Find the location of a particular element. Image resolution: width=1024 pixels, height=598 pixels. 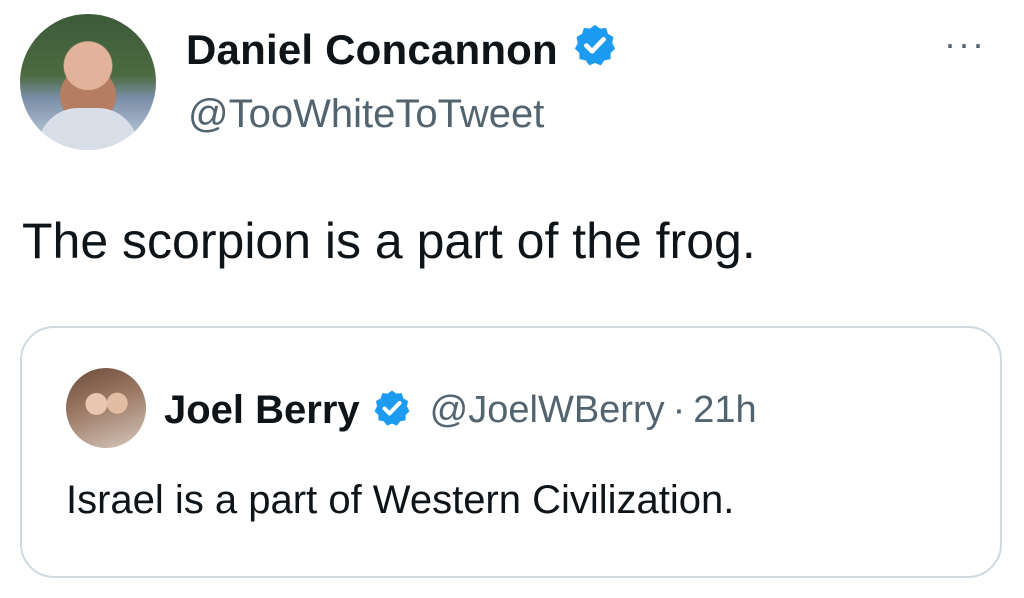

tweet-text: The scorpion is a part of the frog. is located at coordinates (389, 241).